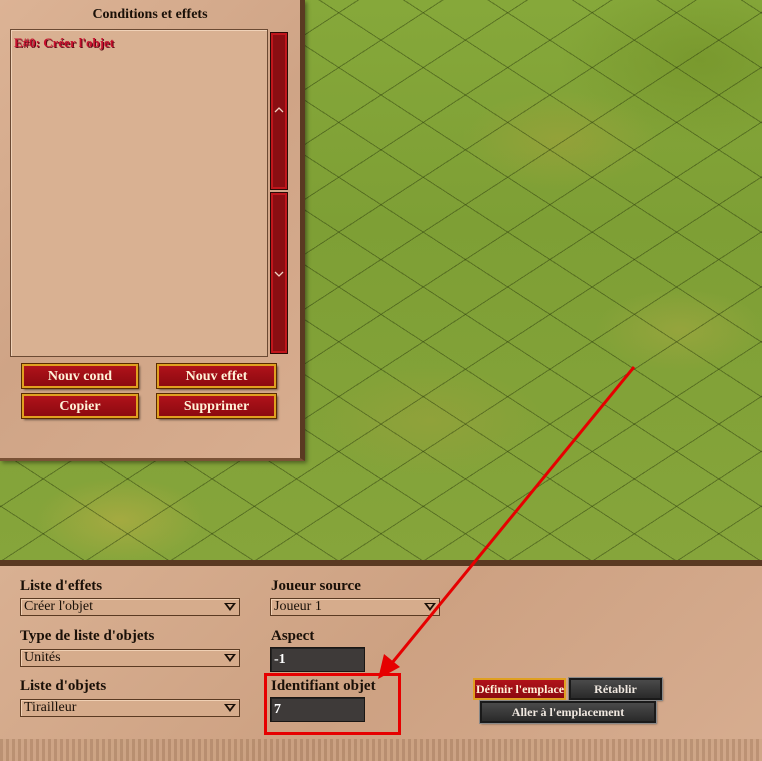  Describe the element at coordinates (130, 708) in the screenshot. I see `object-list-dropdown: Tirailleur` at that location.